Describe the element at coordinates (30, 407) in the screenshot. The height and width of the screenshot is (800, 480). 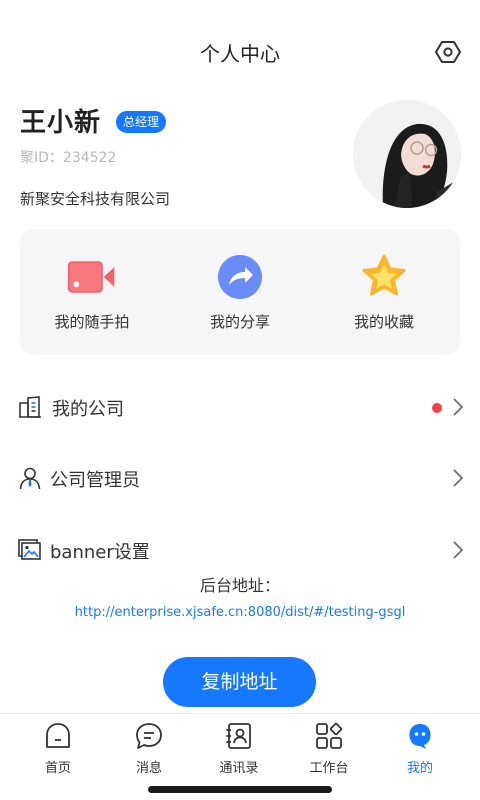
I see `building-icon` at that location.